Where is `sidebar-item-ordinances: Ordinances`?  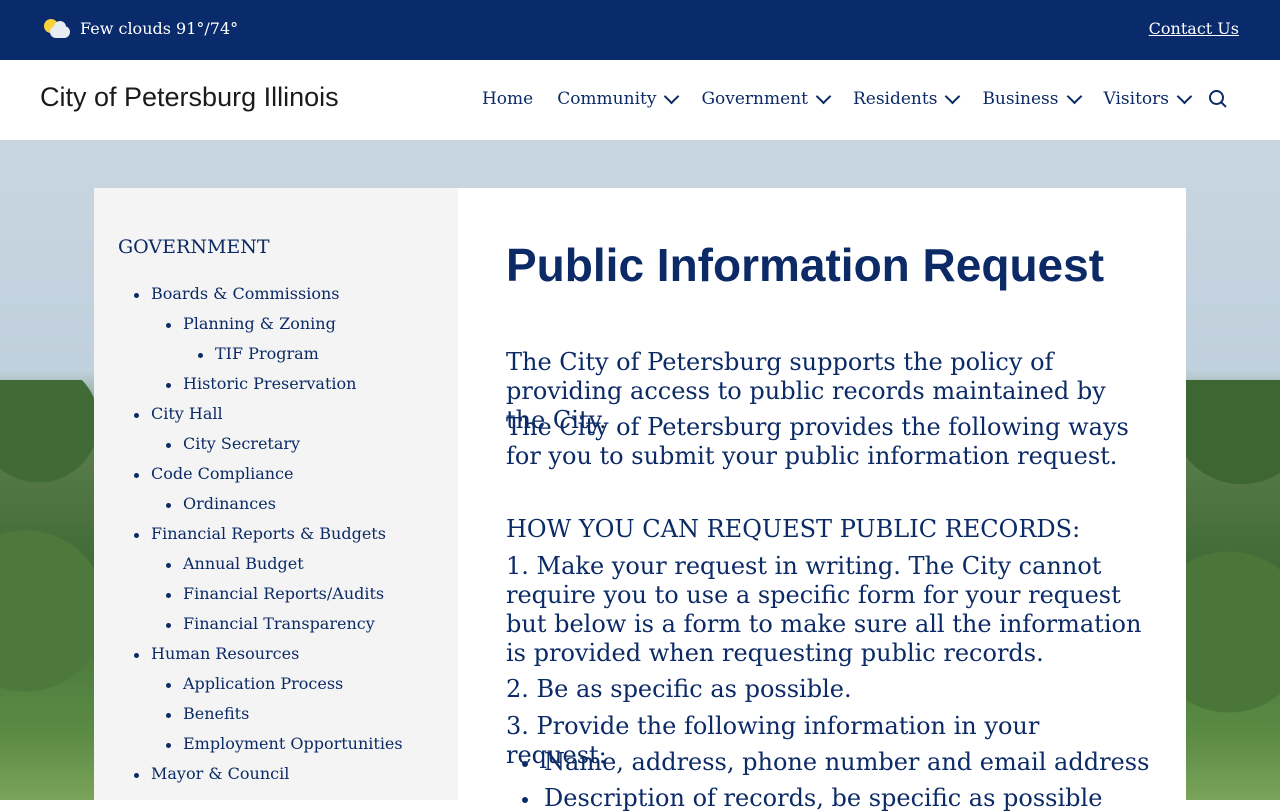 sidebar-item-ordinances: Ordinances is located at coordinates (221, 503).